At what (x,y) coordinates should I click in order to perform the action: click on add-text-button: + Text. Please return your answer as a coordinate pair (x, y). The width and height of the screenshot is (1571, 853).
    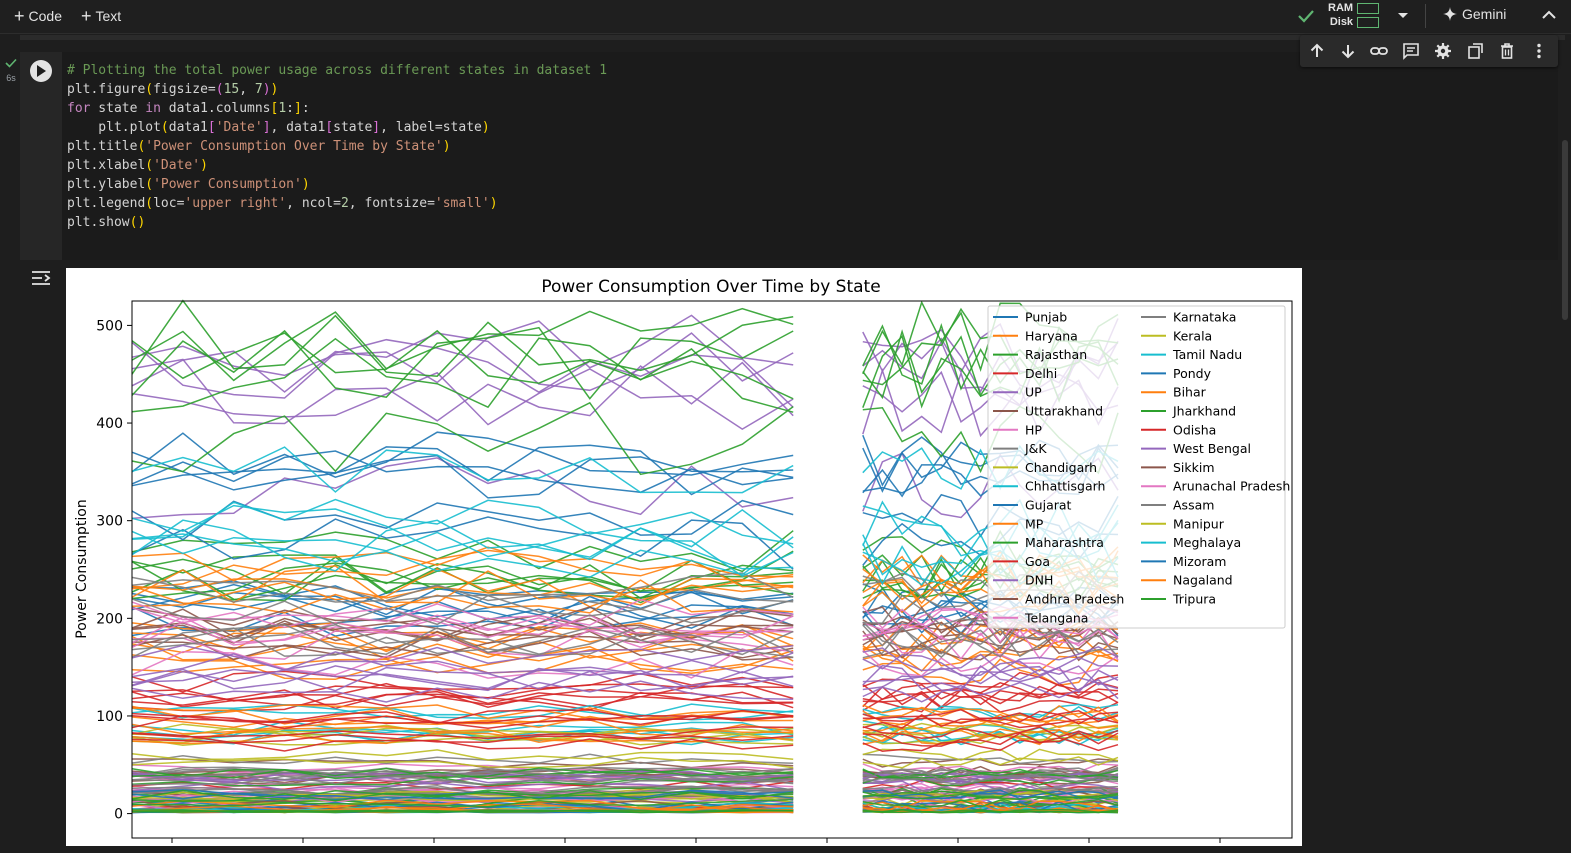
    Looking at the image, I should click on (101, 16).